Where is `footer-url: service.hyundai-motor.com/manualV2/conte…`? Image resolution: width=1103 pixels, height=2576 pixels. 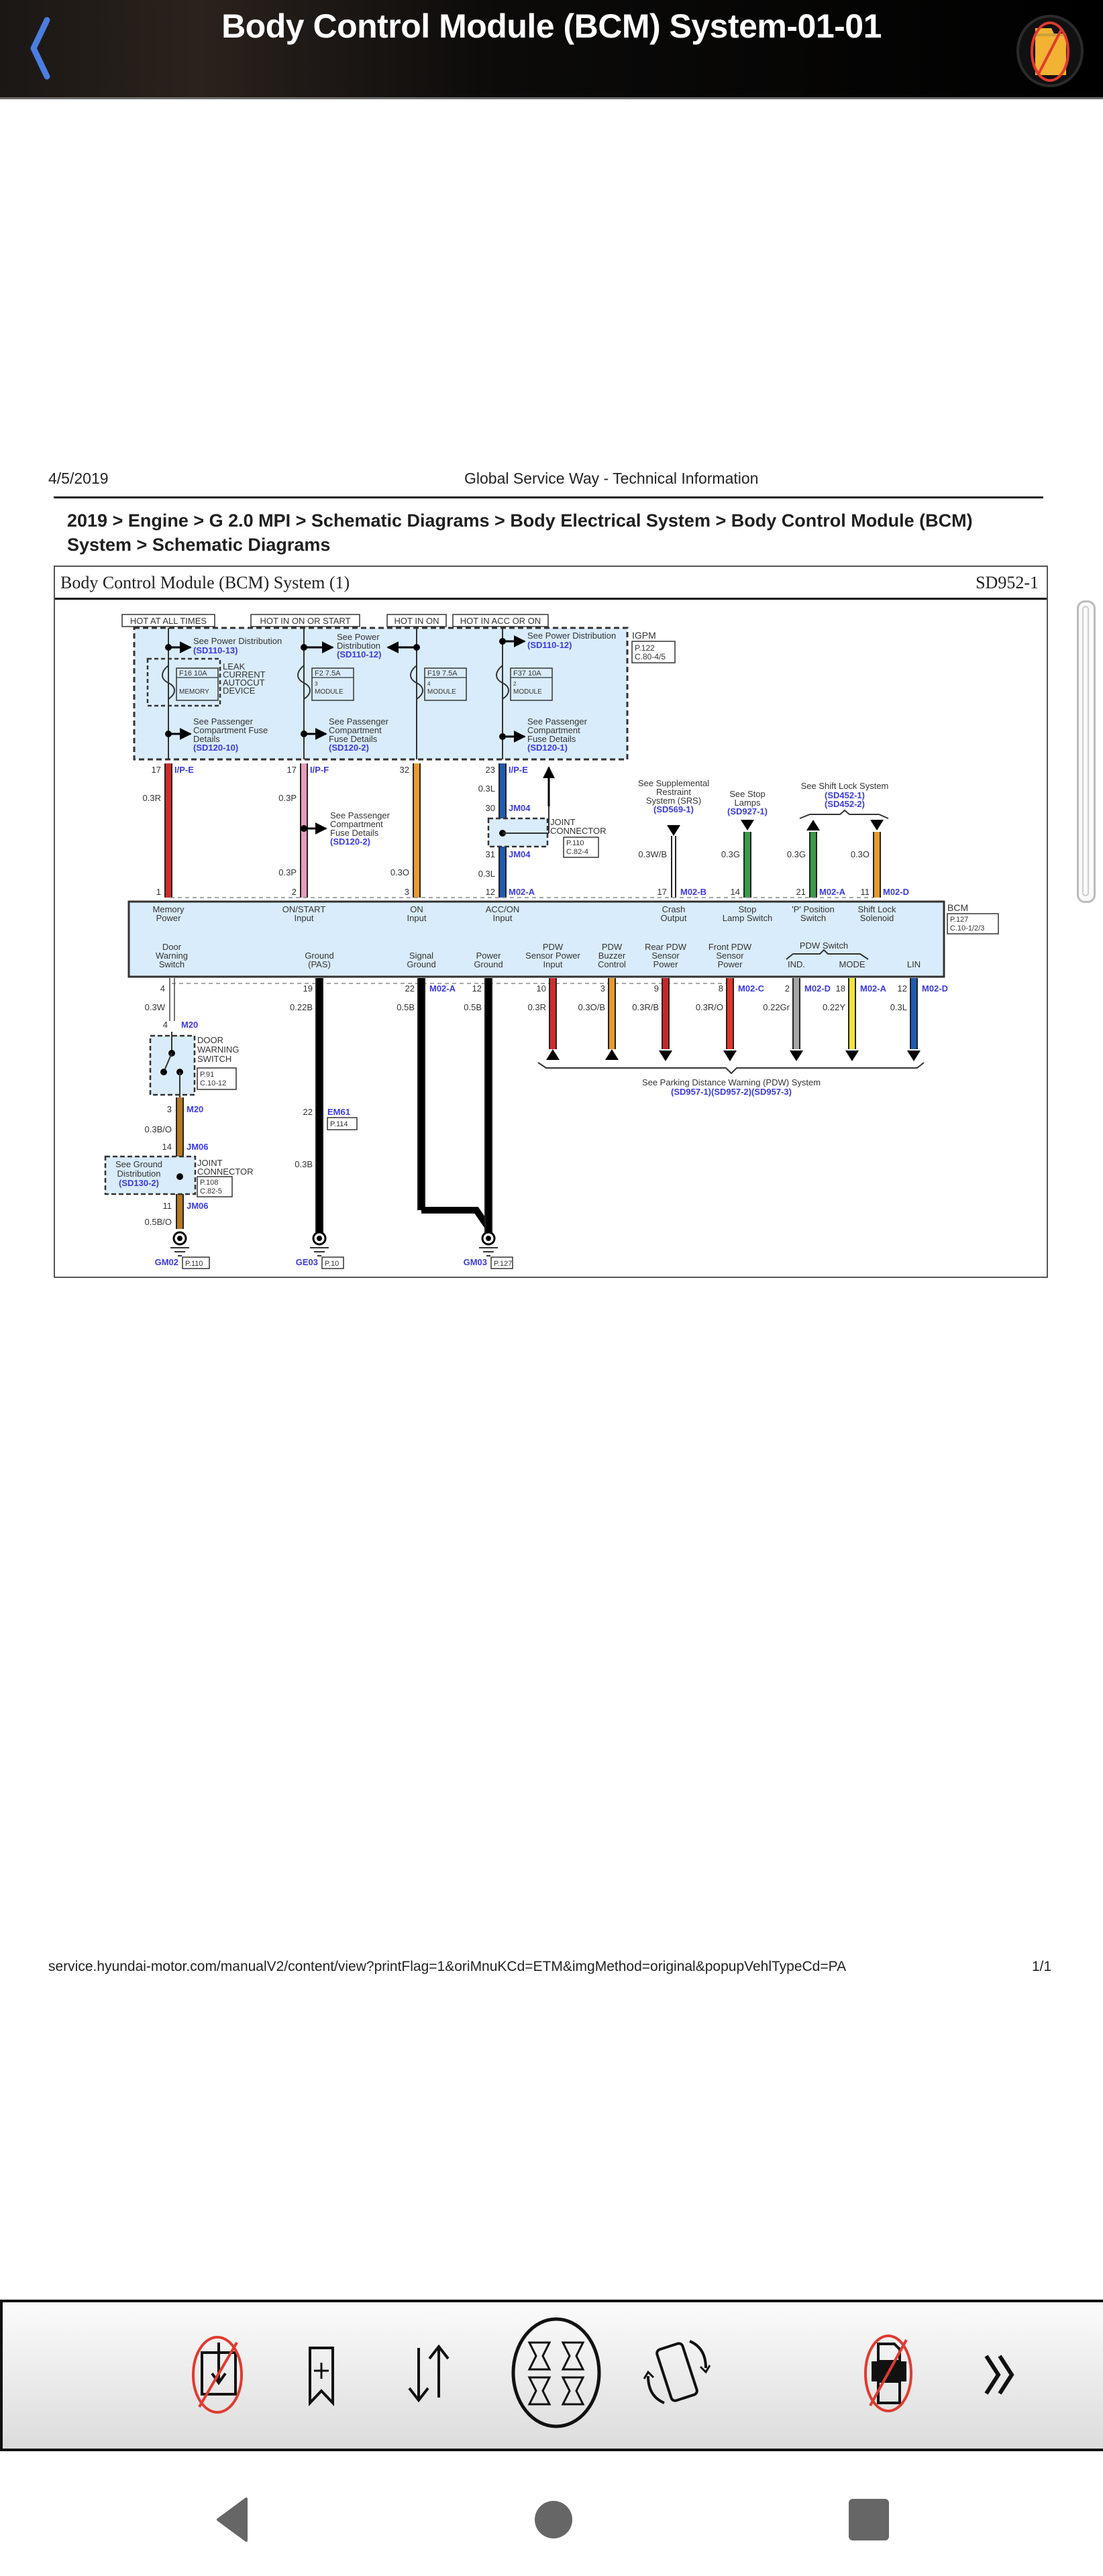
footer-url: service.hyundai-motor.com/manualV2/conte… is located at coordinates (448, 1966).